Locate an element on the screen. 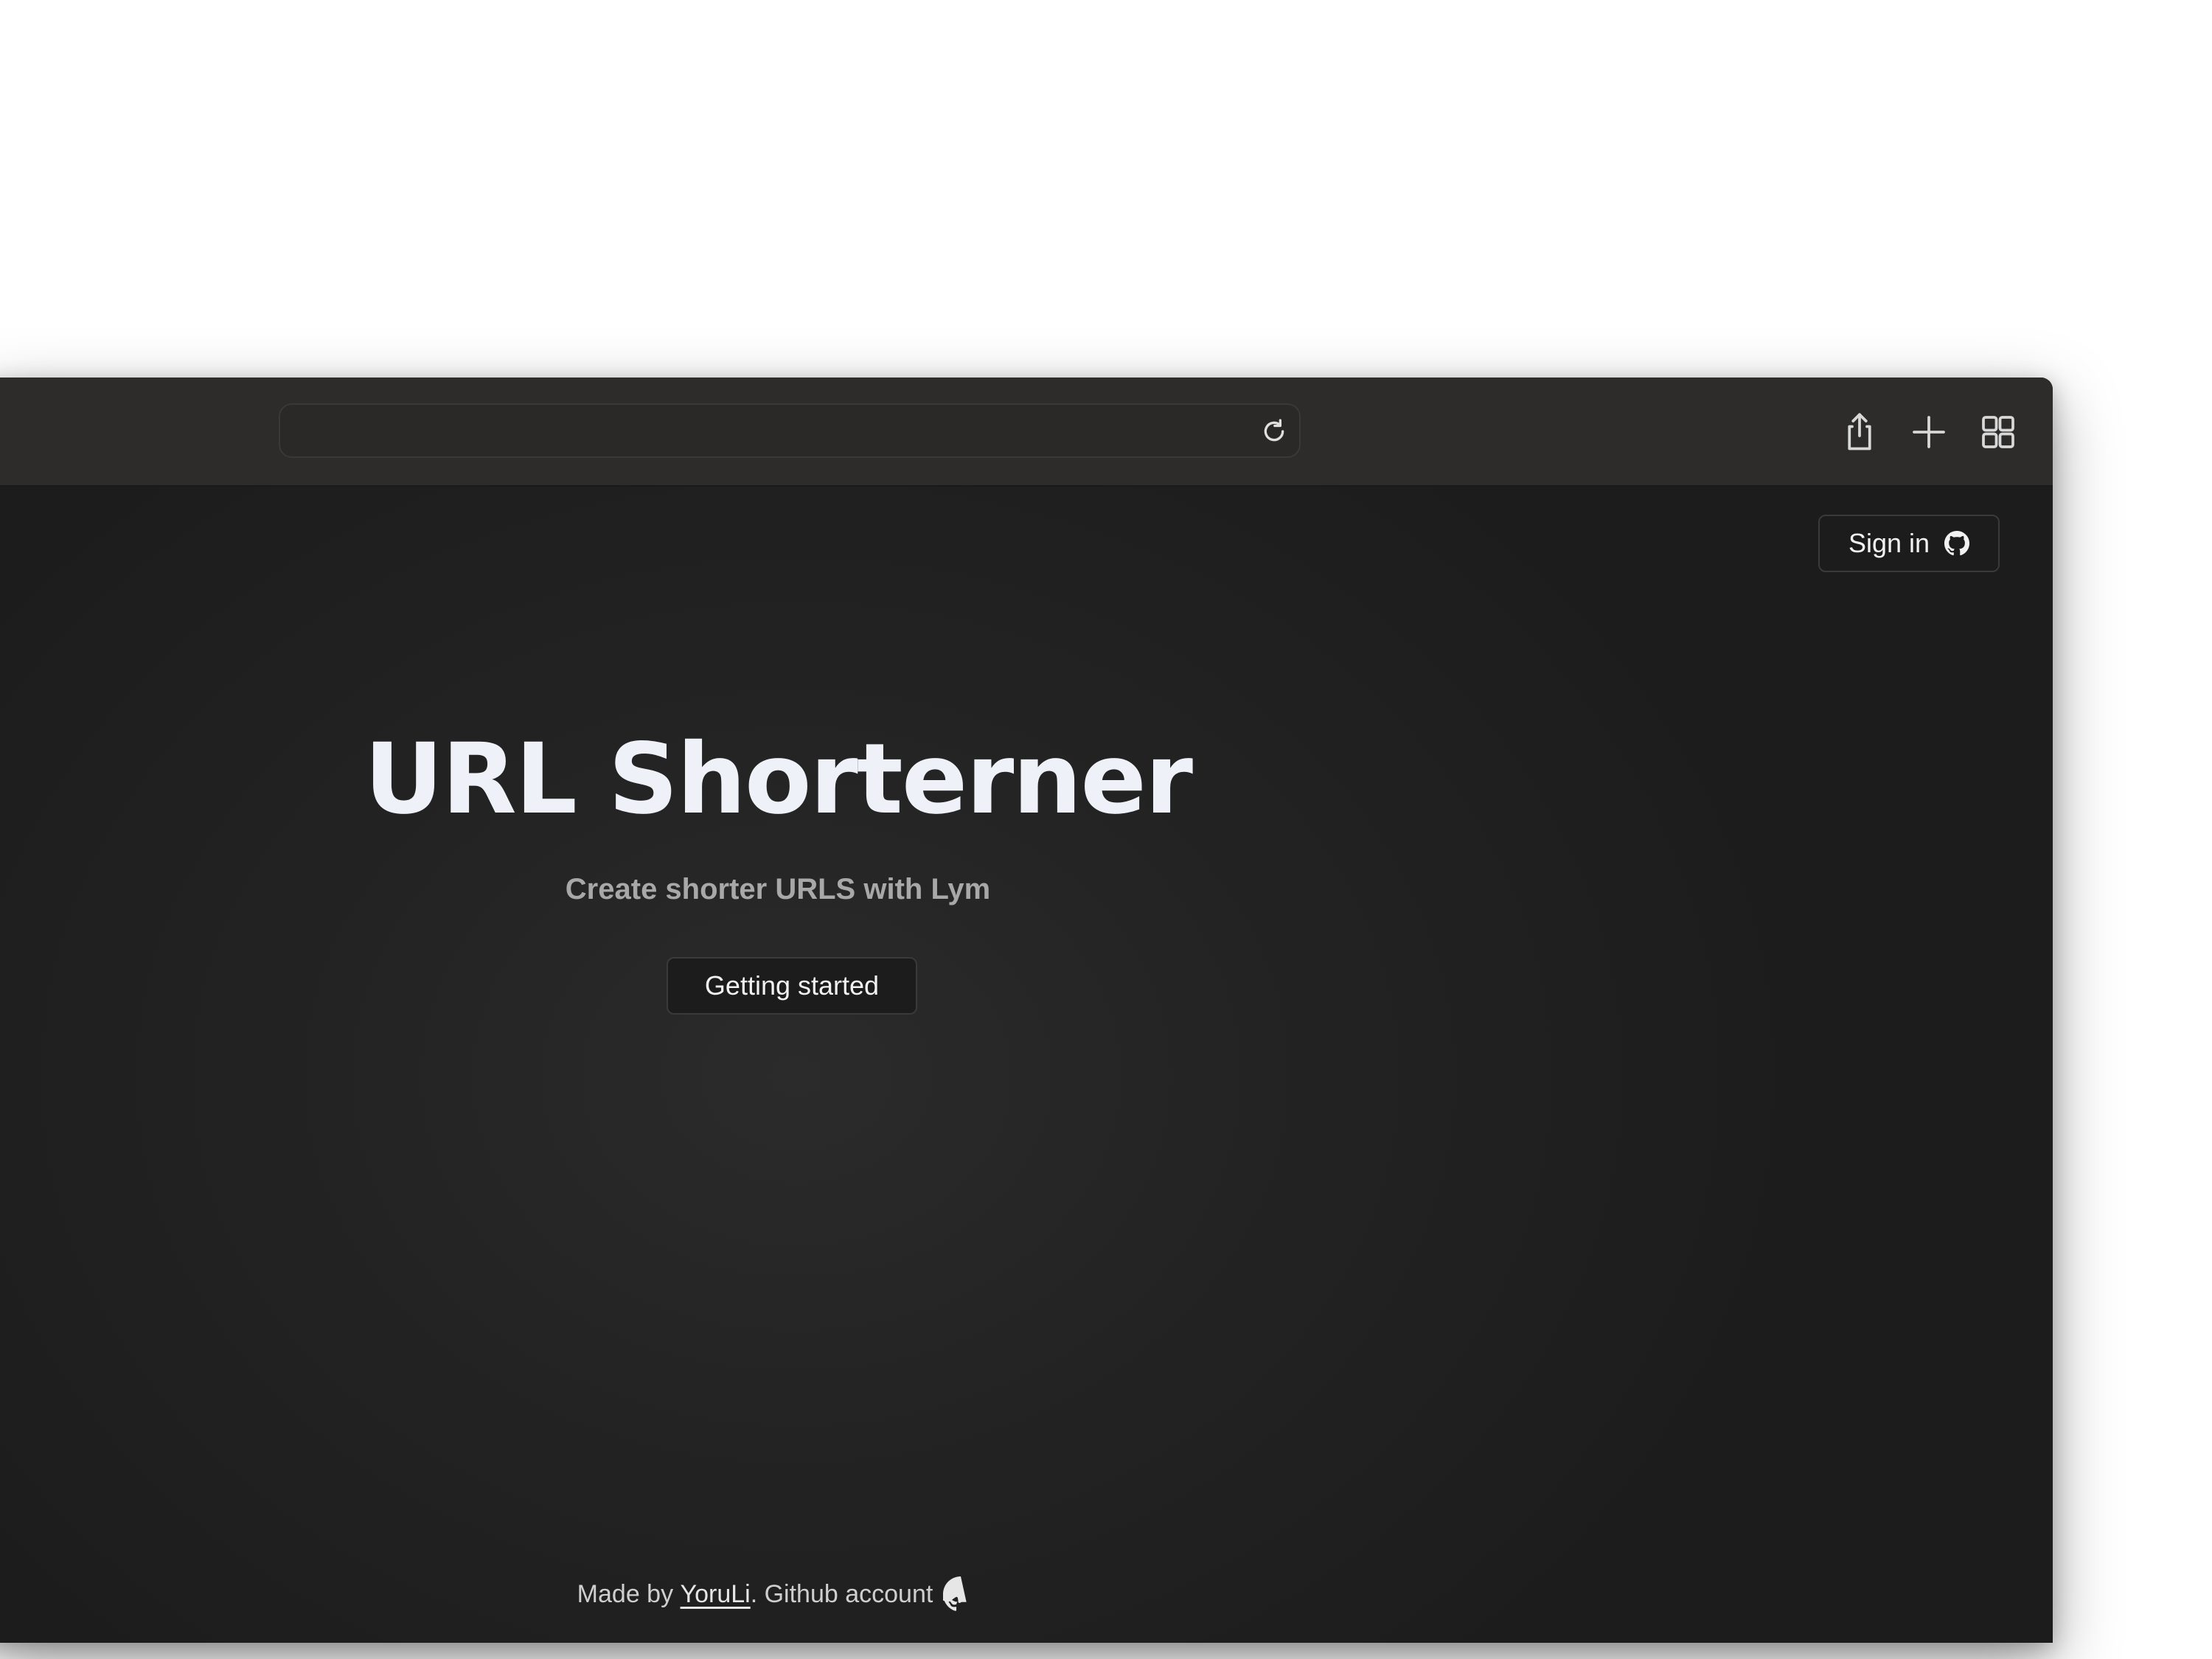  footer-prefix: Made by is located at coordinates (629, 1593).